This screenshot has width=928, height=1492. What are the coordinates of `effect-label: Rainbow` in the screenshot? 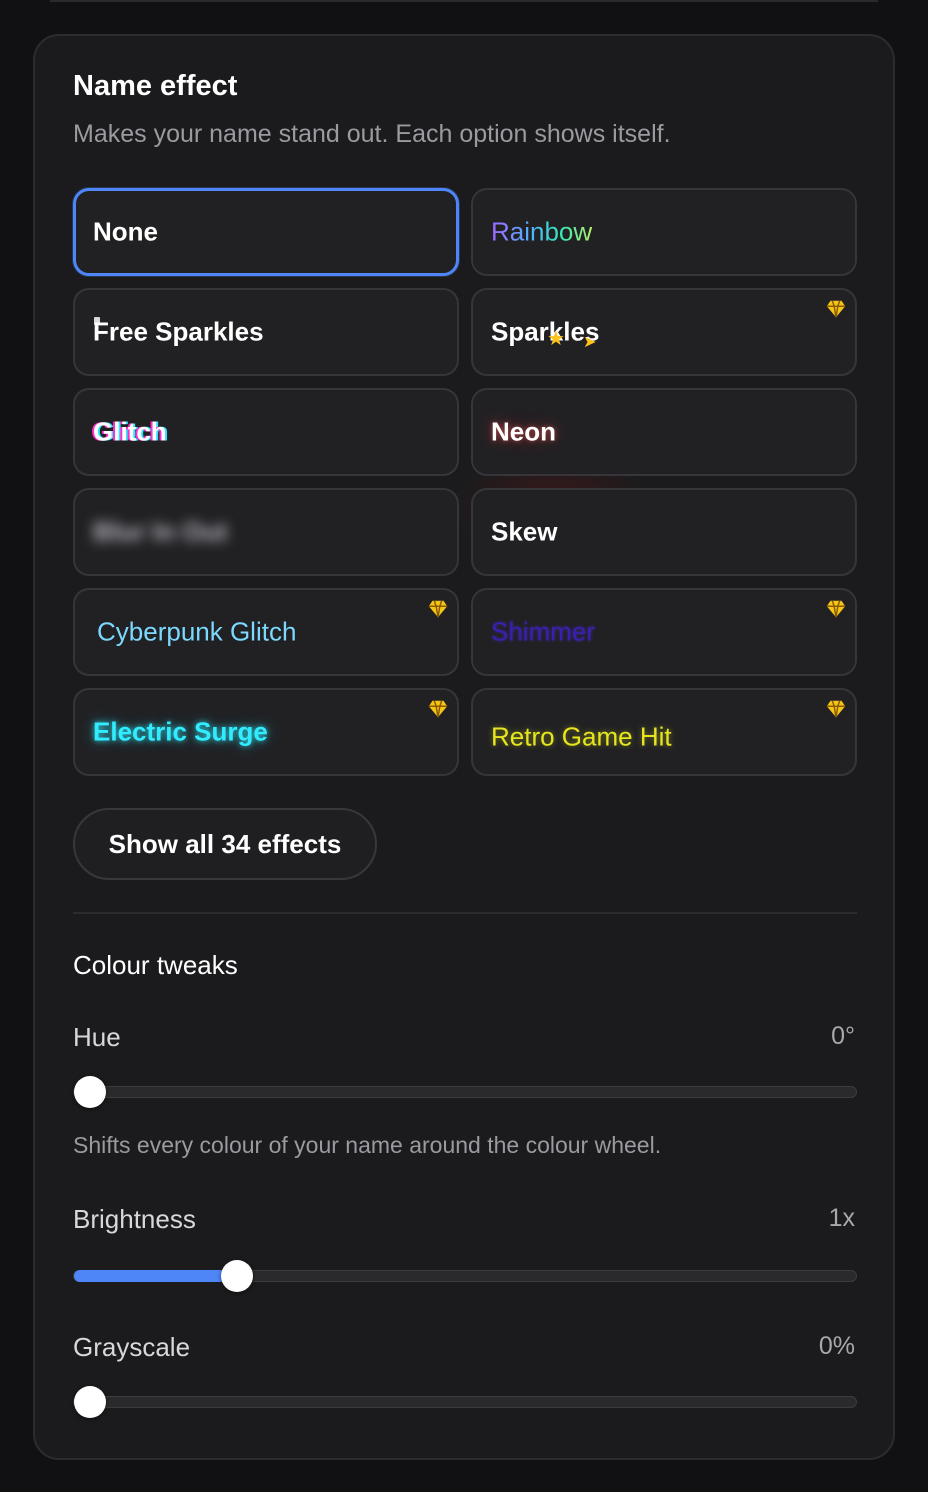 It's located at (542, 231).